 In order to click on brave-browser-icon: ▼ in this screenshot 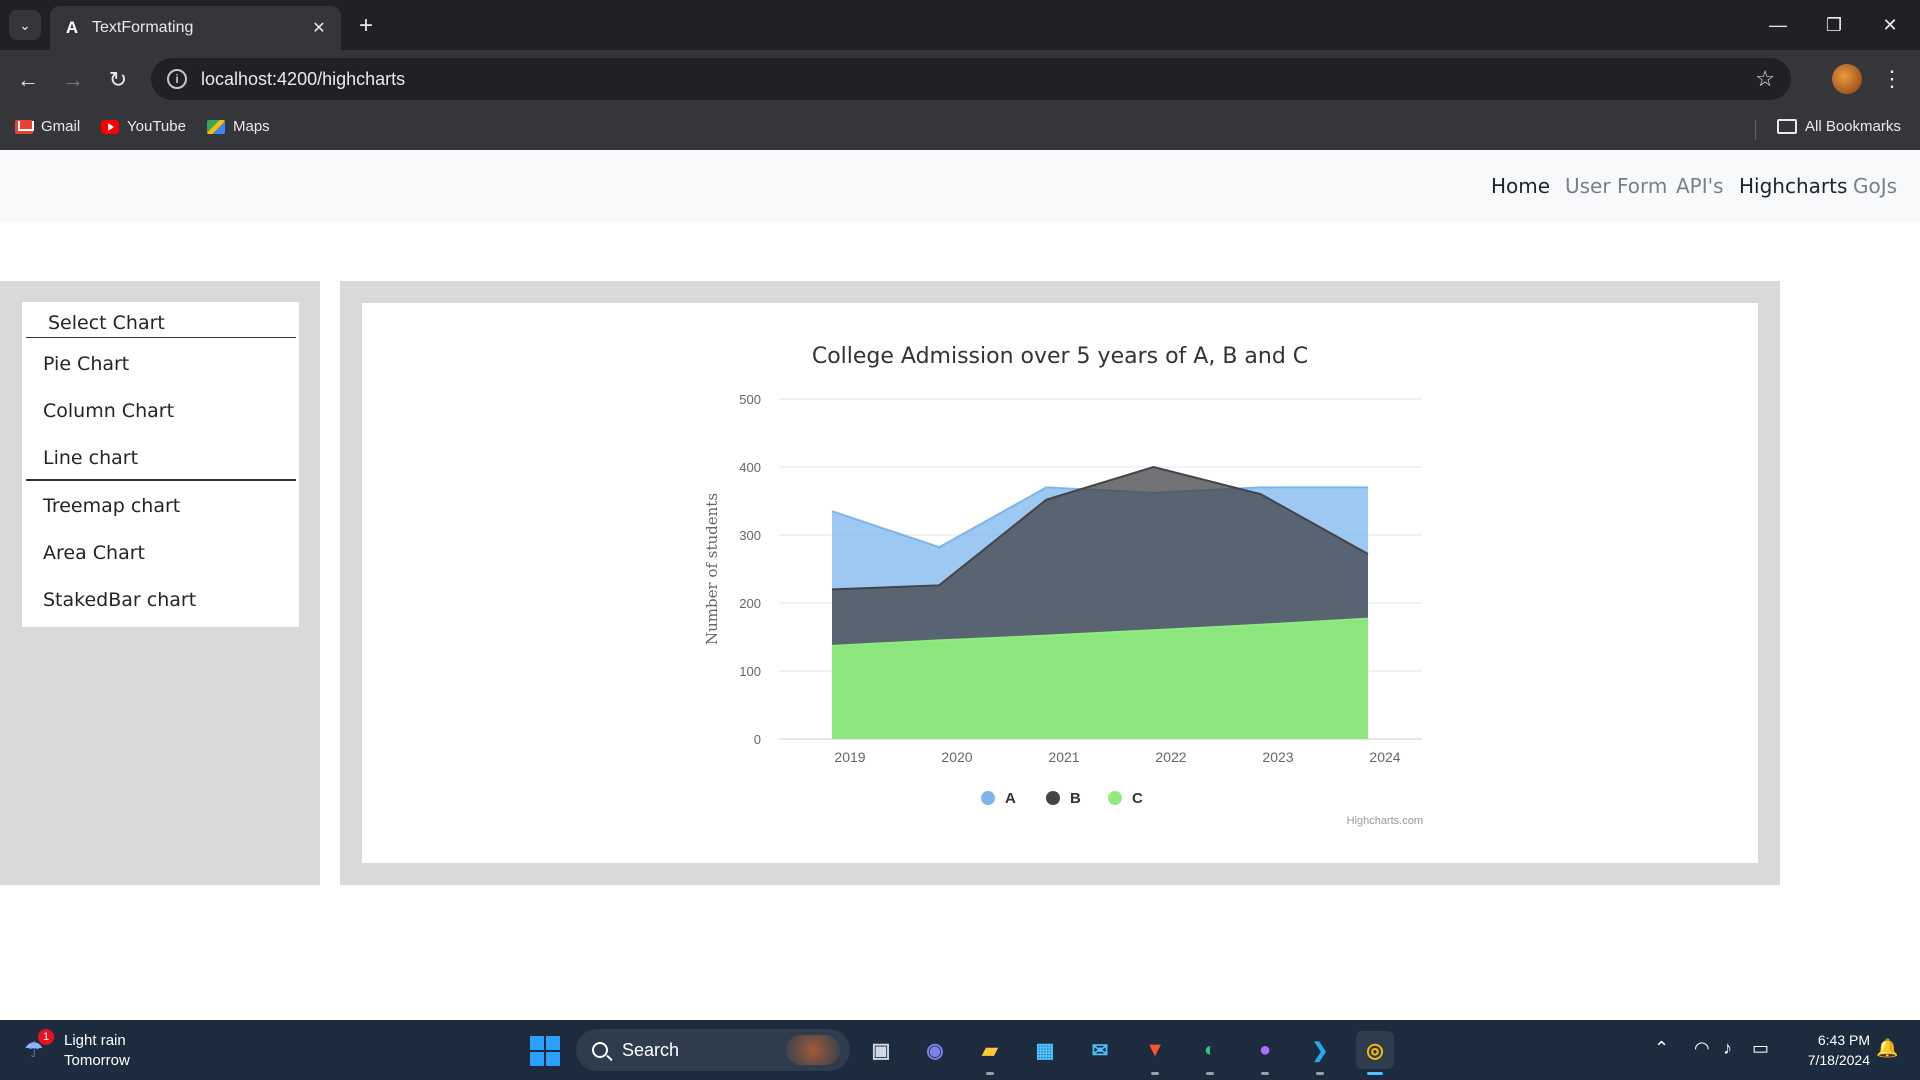, I will do `click(1155, 1053)`.